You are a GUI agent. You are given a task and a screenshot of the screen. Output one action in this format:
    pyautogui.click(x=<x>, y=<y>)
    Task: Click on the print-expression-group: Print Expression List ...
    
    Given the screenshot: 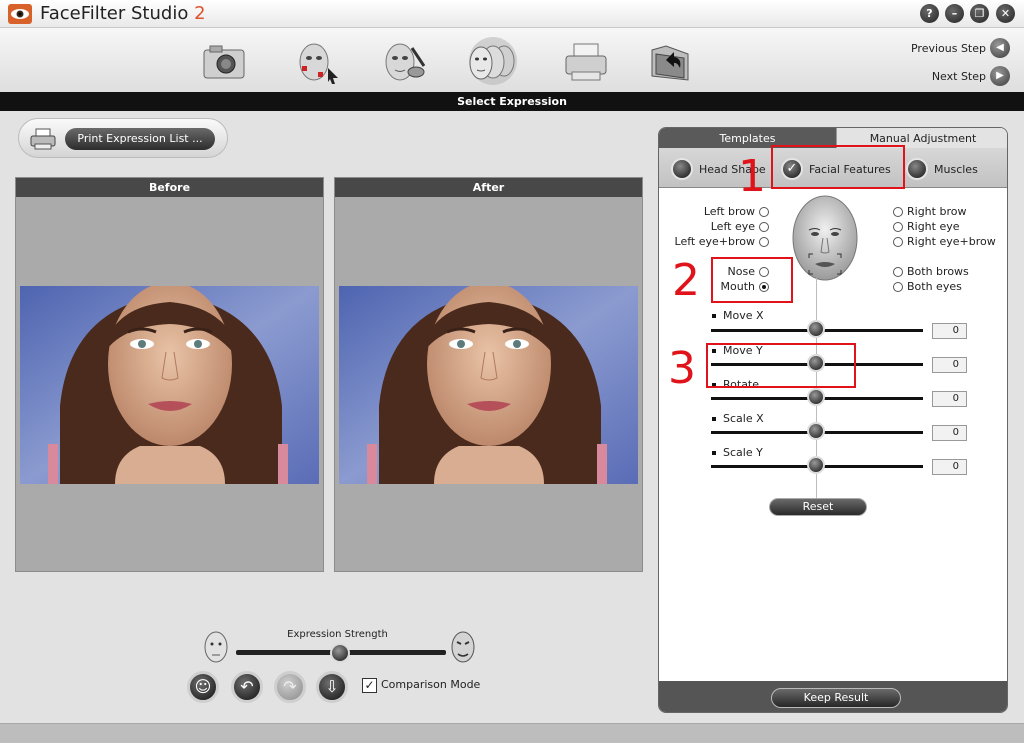 What is the action you would take?
    pyautogui.click(x=123, y=138)
    